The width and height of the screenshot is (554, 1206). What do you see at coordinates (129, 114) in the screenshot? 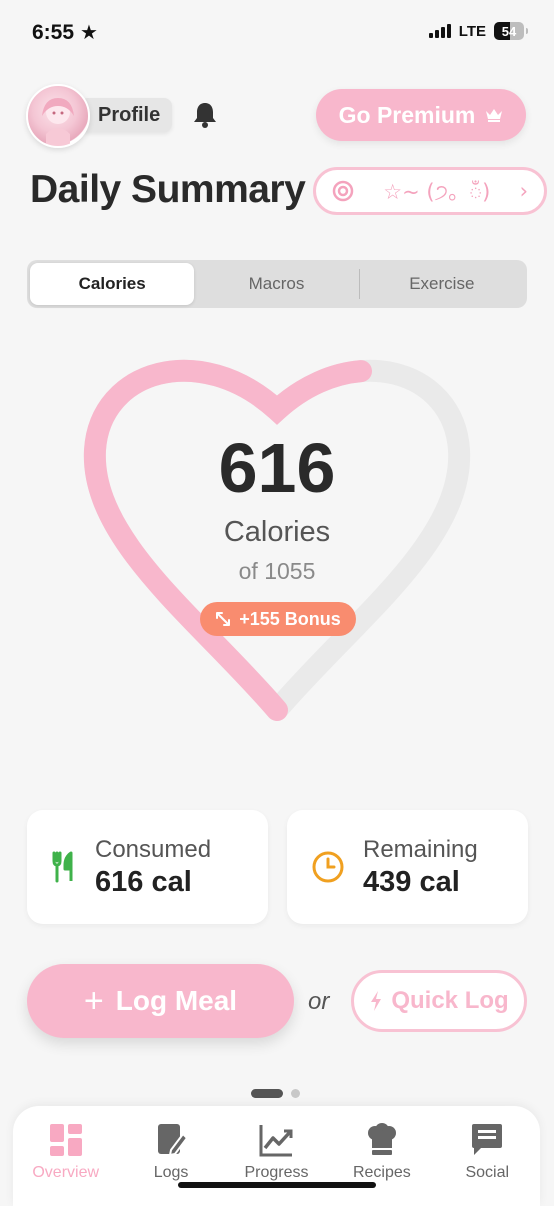
I see `profile-label: Profile` at bounding box center [129, 114].